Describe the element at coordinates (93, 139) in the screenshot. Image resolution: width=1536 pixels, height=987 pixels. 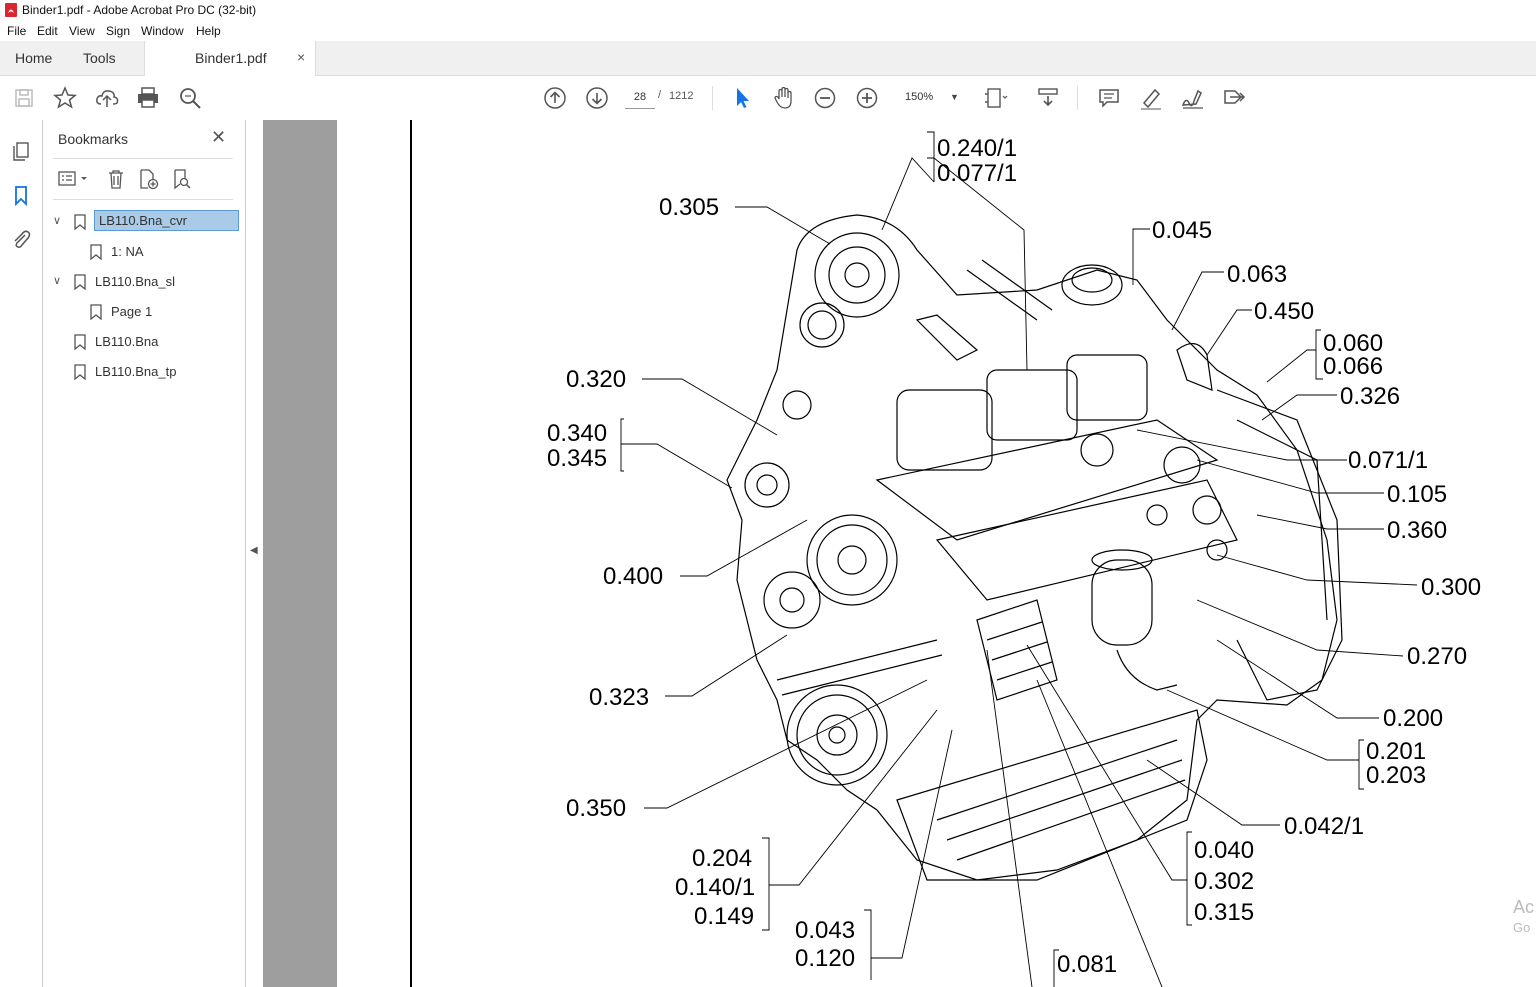
I see `bookmarks-title: Bookmarks` at that location.